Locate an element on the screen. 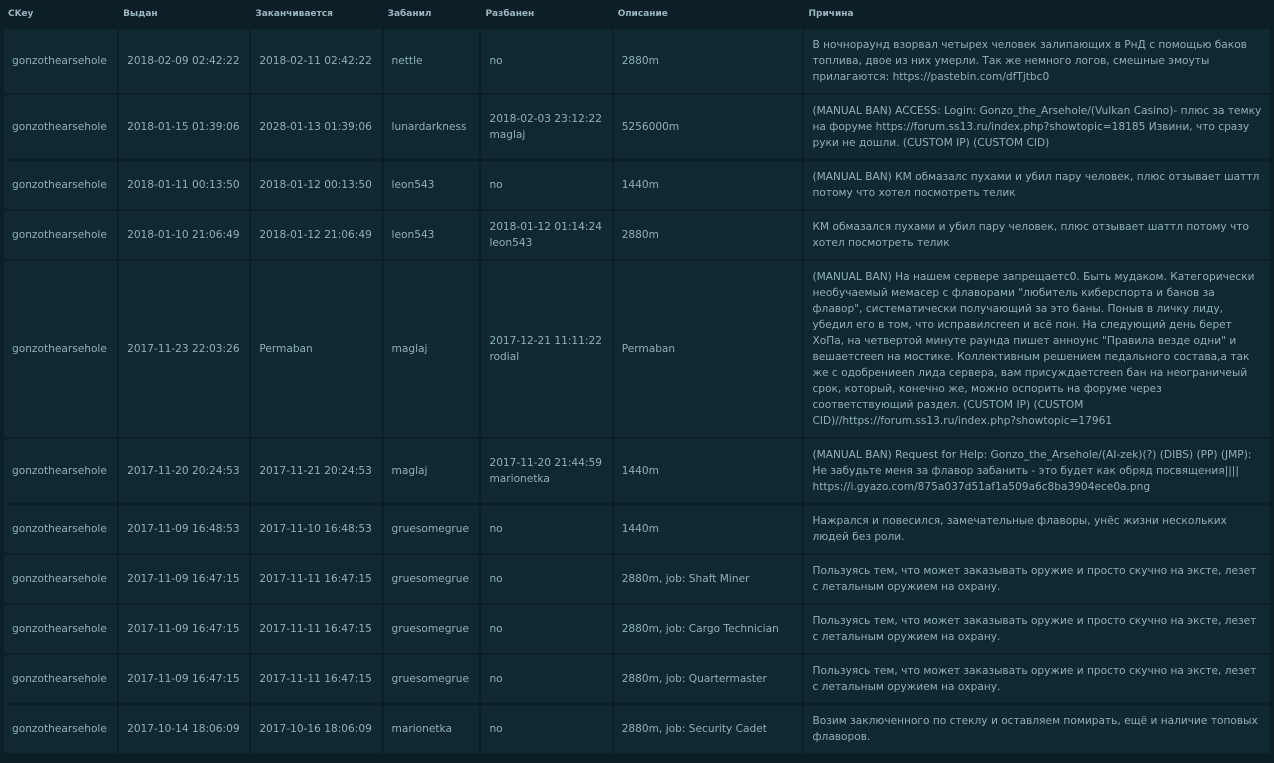  column-header-banned-by: Забанил is located at coordinates (431, 13).